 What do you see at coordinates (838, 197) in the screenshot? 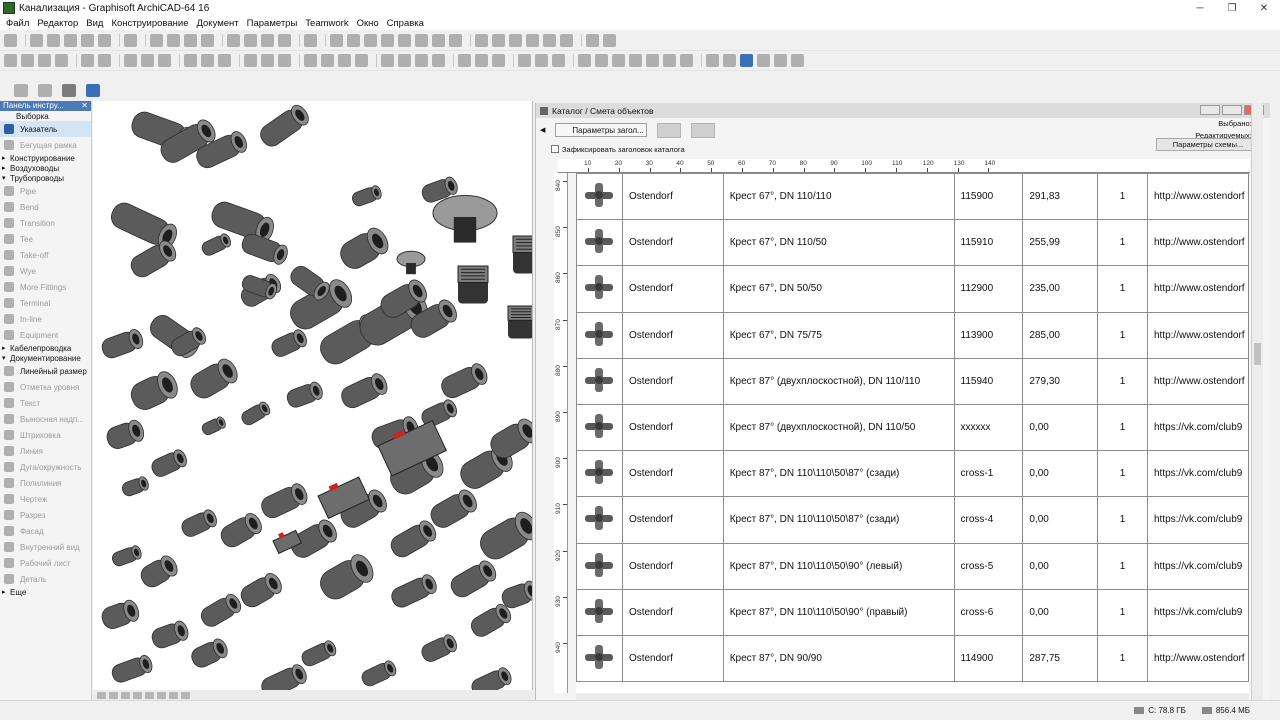
I see `cell-name: Крест 67°, DN 110/110` at bounding box center [838, 197].